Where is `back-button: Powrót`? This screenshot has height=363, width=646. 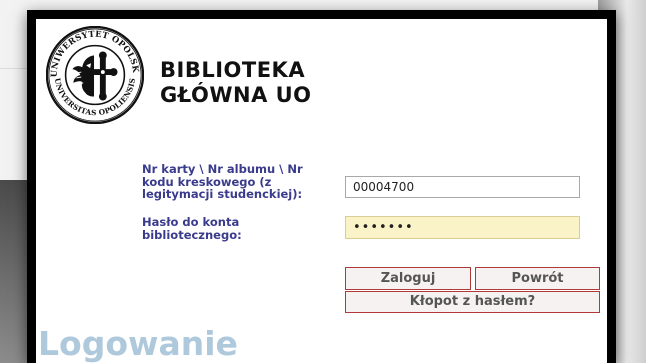 back-button: Powrót is located at coordinates (537, 278).